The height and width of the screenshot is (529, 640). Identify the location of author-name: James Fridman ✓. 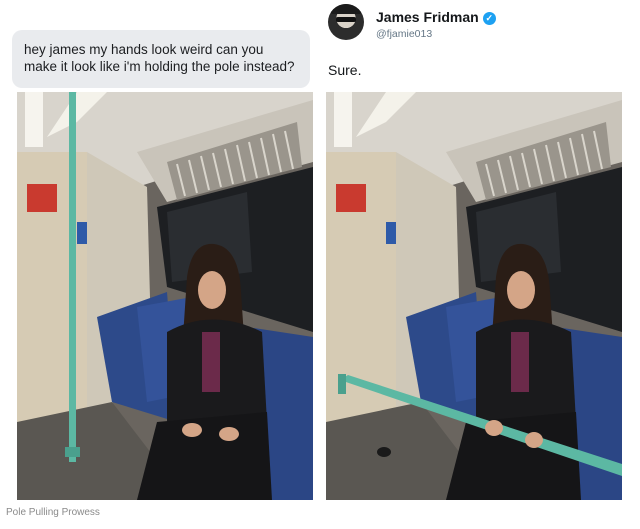
(436, 17).